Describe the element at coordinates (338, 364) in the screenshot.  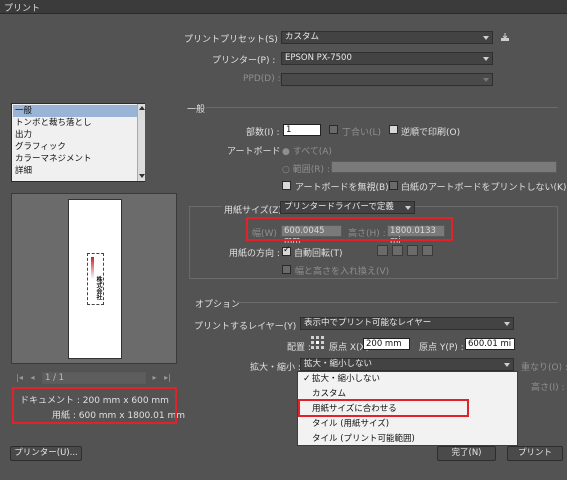
I see `scale-value: 拡大・縮小しない` at that location.